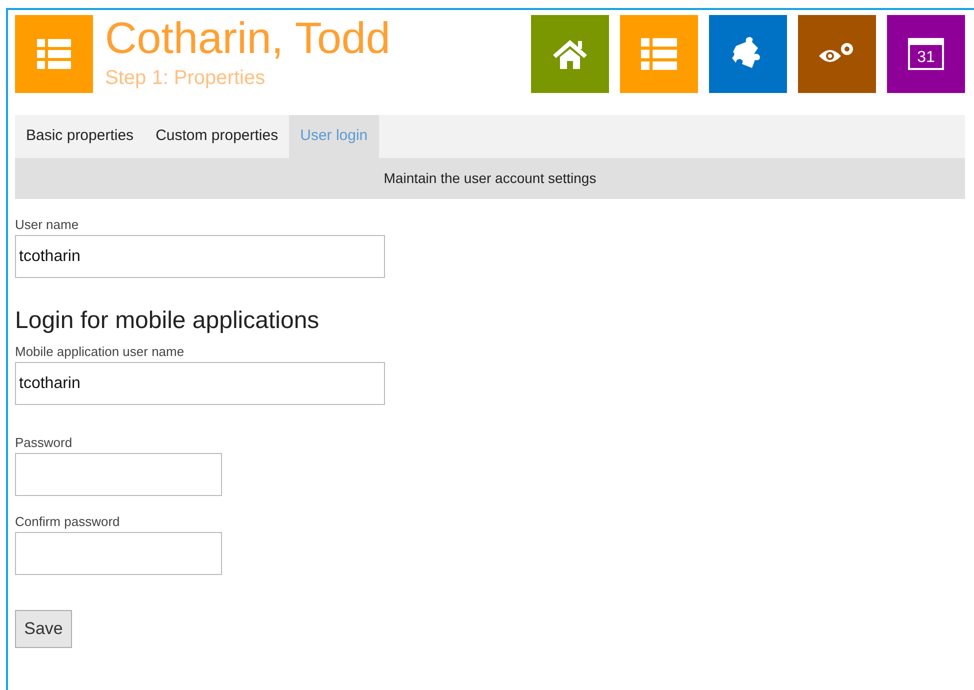  Describe the element at coordinates (185, 78) in the screenshot. I see `page-subtitle: Step 1: Properties` at that location.